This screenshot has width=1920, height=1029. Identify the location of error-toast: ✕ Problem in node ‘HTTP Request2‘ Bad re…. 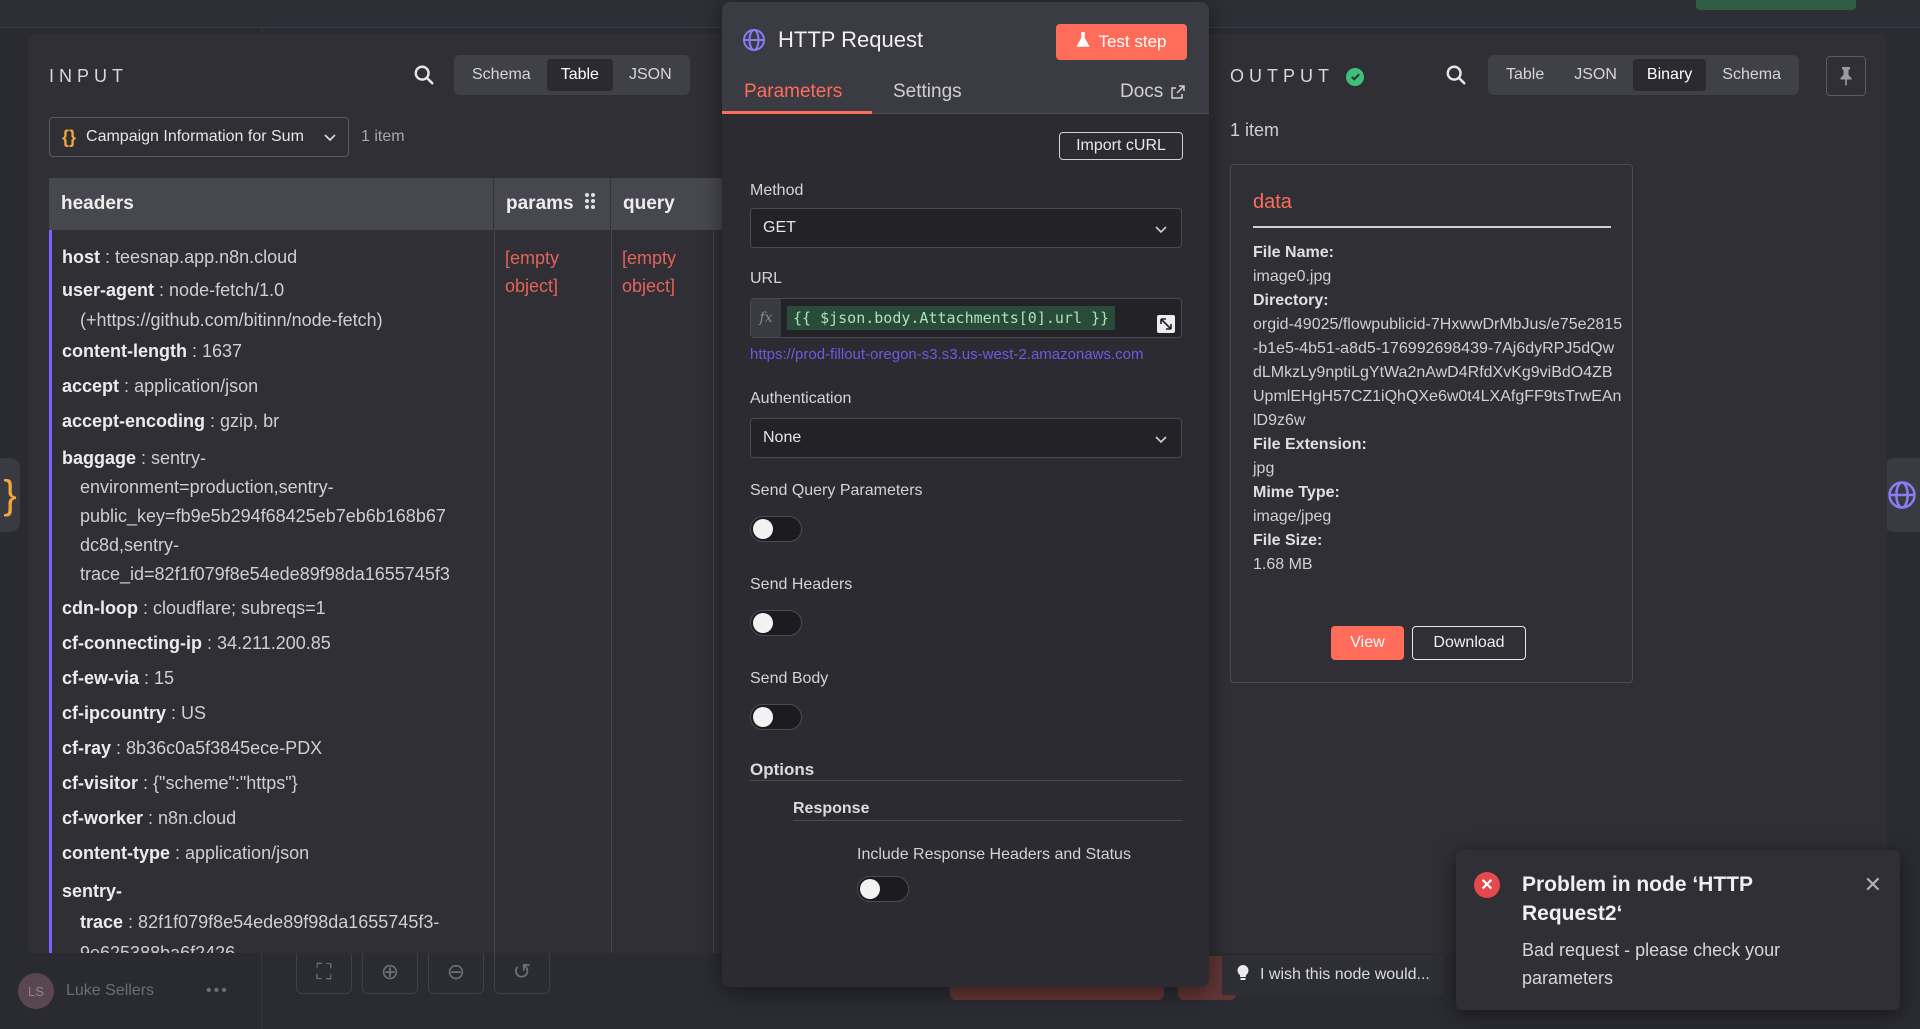
(1678, 930).